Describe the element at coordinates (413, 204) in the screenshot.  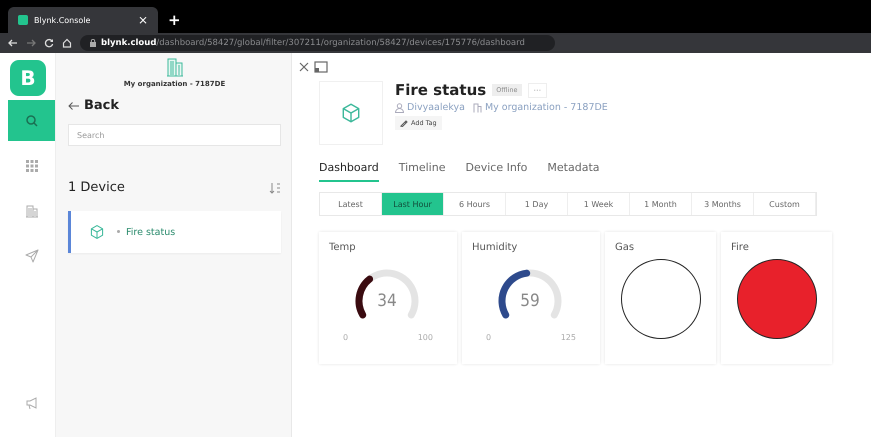
I see `time-range-button: Last Hour` at that location.